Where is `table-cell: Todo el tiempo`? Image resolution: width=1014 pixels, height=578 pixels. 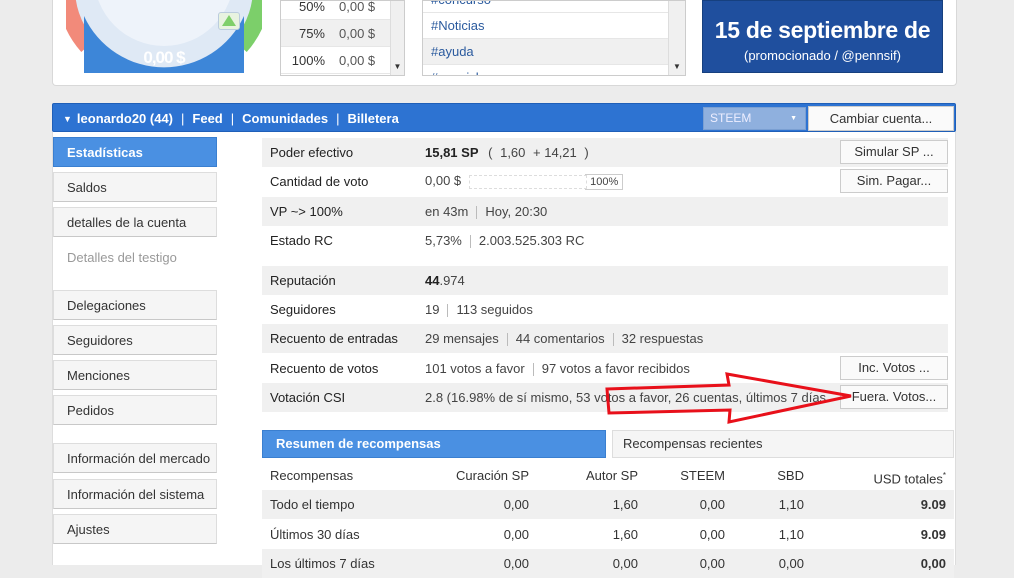
table-cell: Todo el tiempo is located at coordinates (312, 504).